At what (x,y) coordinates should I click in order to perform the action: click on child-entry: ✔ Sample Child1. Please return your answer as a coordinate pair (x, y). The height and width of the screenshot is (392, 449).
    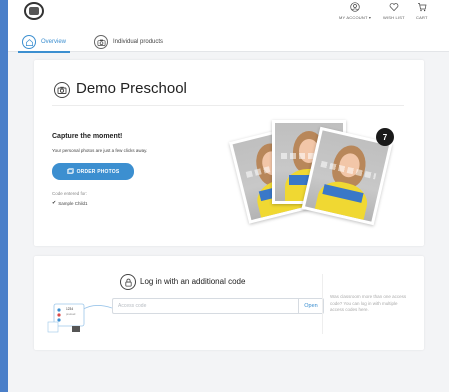
    Looking at the image, I should click on (69, 203).